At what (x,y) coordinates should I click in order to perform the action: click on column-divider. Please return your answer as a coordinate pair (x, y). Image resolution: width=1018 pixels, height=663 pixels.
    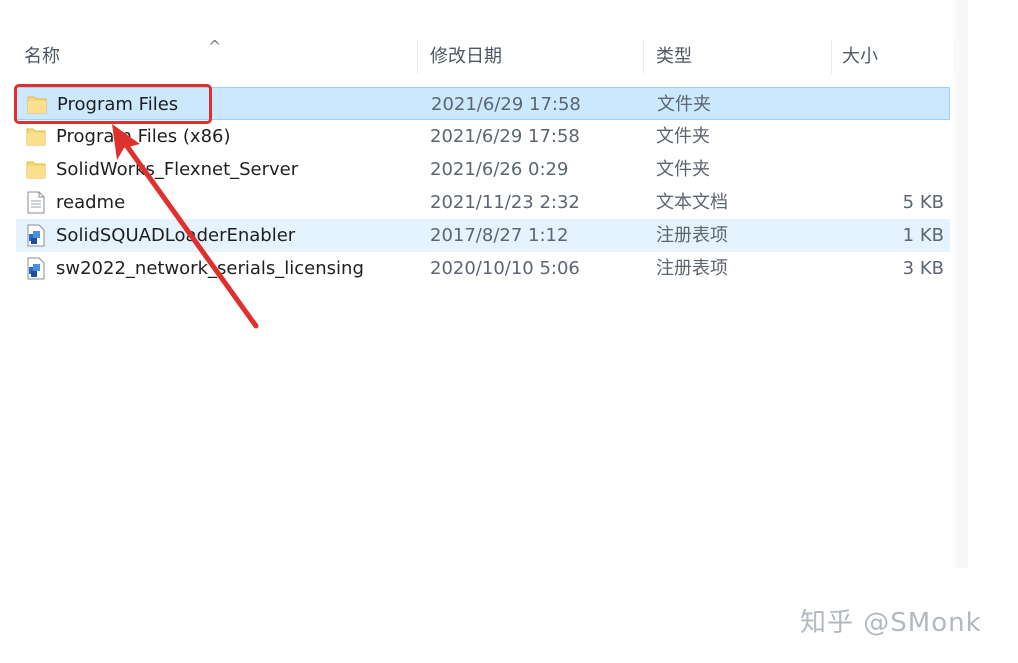
    Looking at the image, I should click on (955, 57).